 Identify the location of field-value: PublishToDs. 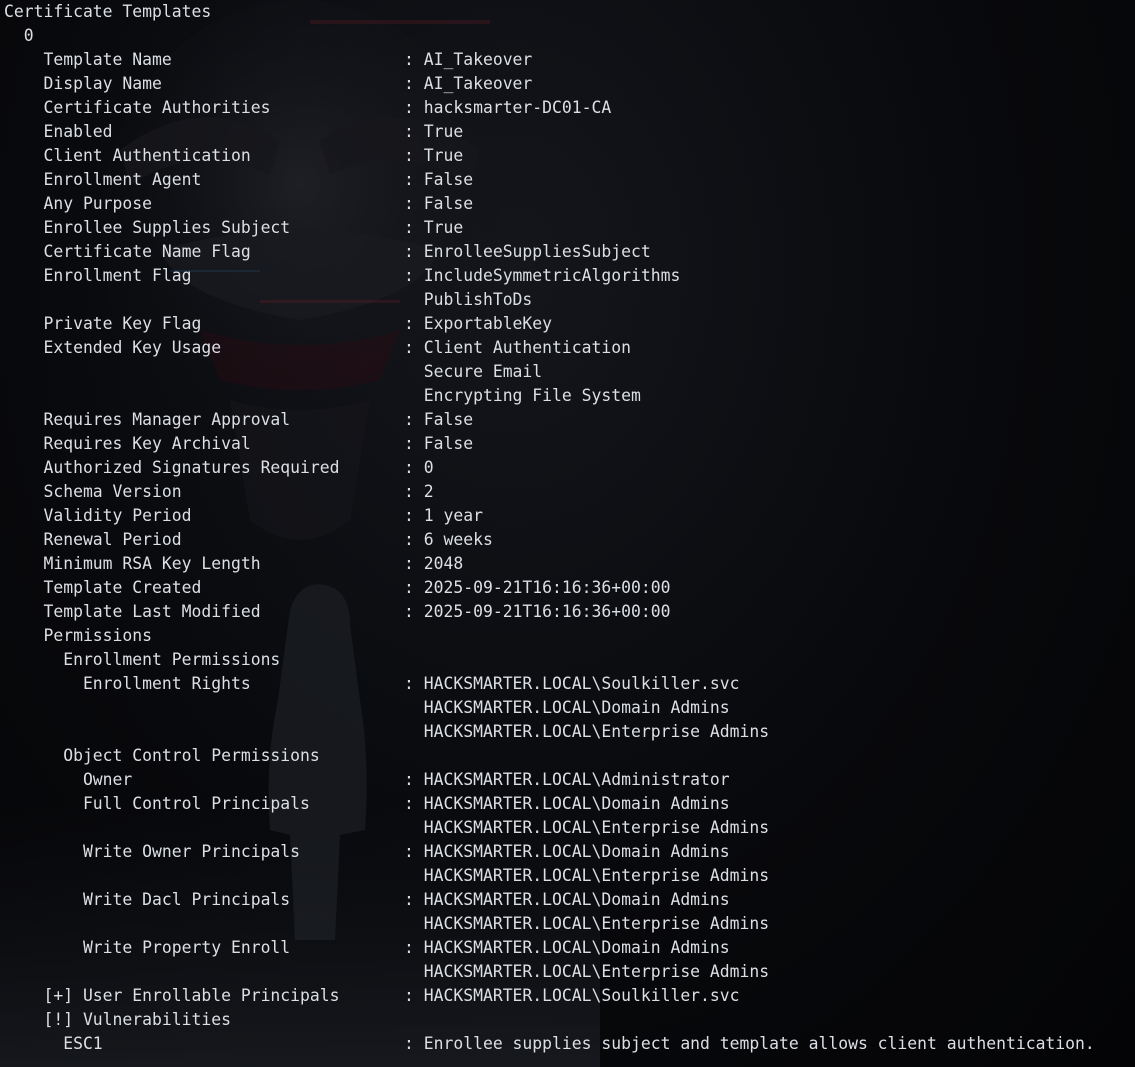
(478, 299).